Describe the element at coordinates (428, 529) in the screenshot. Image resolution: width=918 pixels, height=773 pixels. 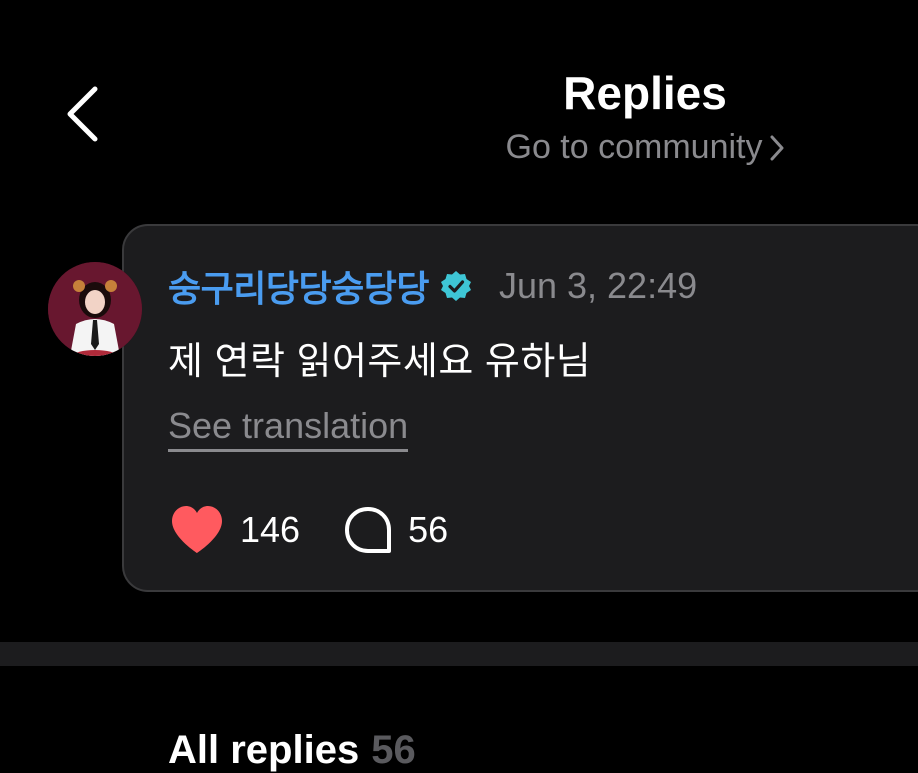
I see `comment-count: 56` at that location.